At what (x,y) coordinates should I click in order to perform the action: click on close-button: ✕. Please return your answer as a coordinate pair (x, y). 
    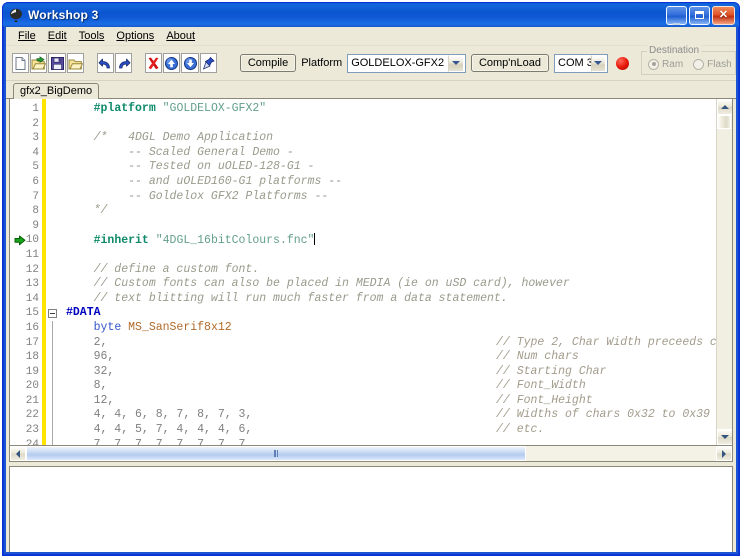
    Looking at the image, I should click on (723, 15).